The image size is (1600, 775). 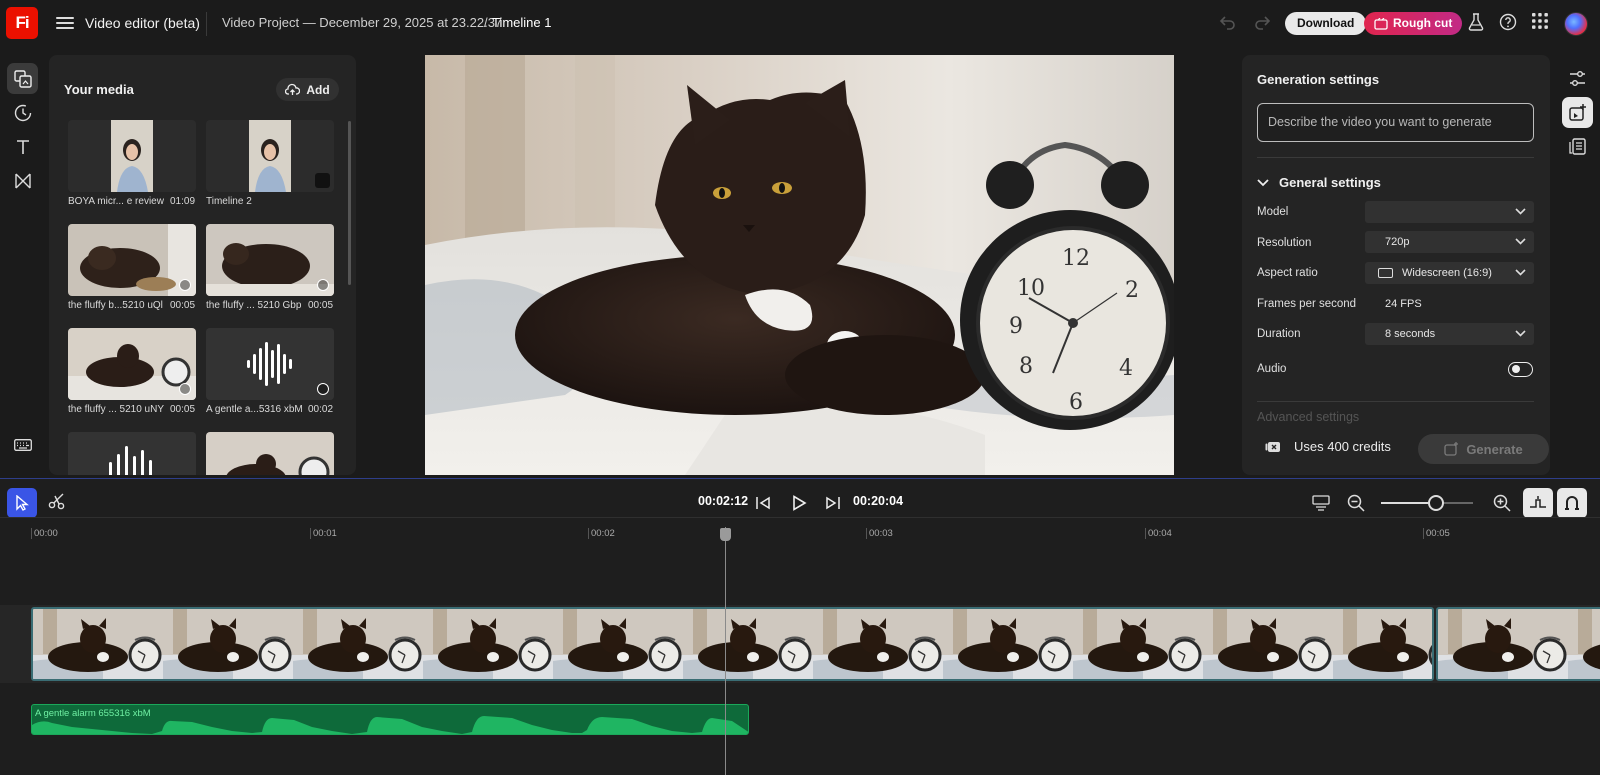 I want to click on app-logo: Fi, so click(x=22, y=23).